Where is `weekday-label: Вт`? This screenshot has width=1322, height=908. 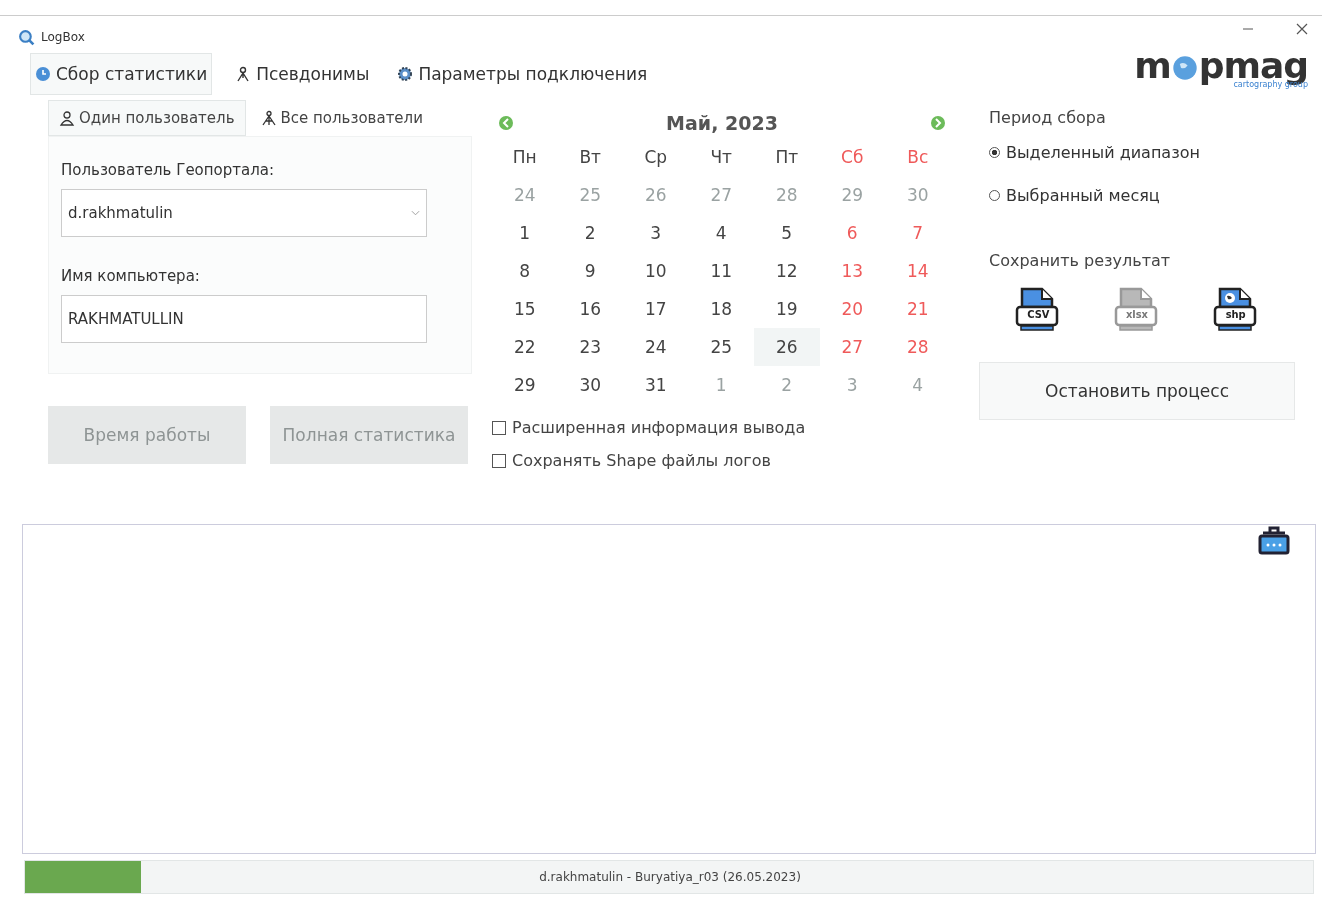
weekday-label: Вт is located at coordinates (590, 157).